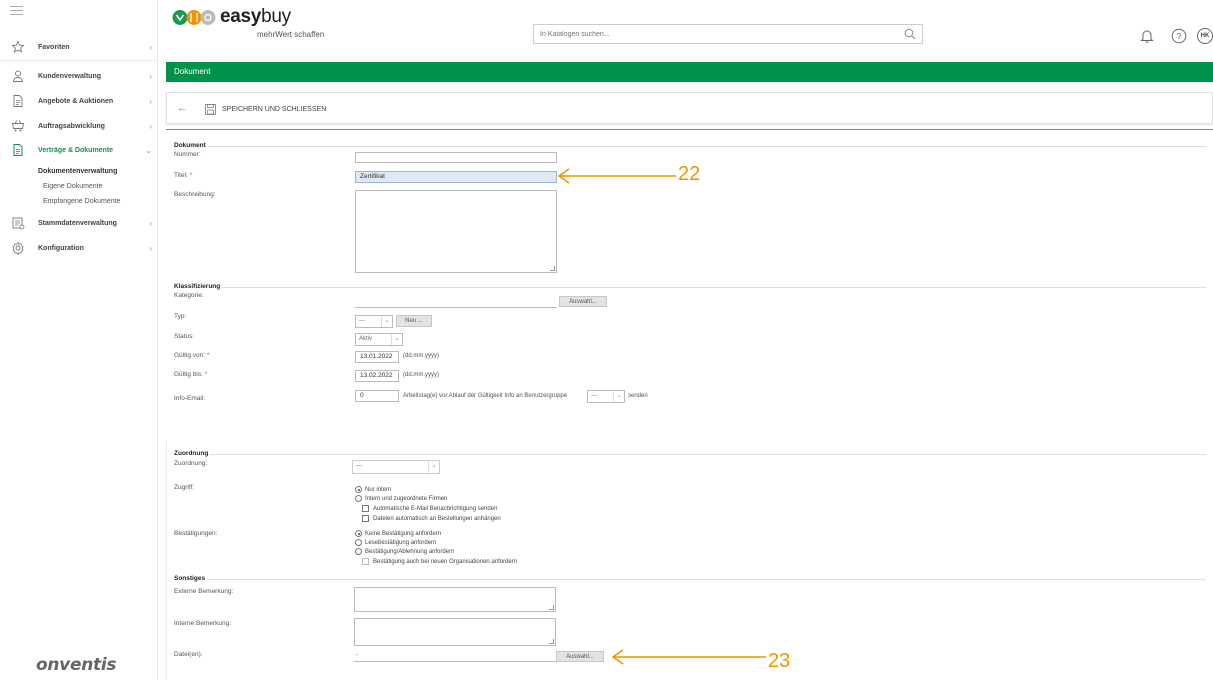 This screenshot has height=680, width=1213. What do you see at coordinates (910, 34) in the screenshot?
I see `search-icon` at bounding box center [910, 34].